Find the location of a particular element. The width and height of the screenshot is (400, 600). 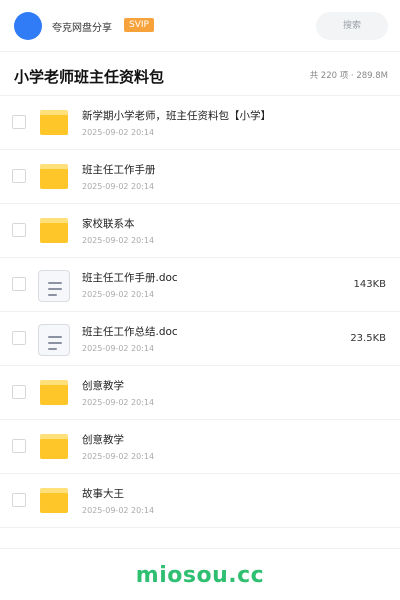

item-name: 班主任工作手册.doc is located at coordinates (130, 278).